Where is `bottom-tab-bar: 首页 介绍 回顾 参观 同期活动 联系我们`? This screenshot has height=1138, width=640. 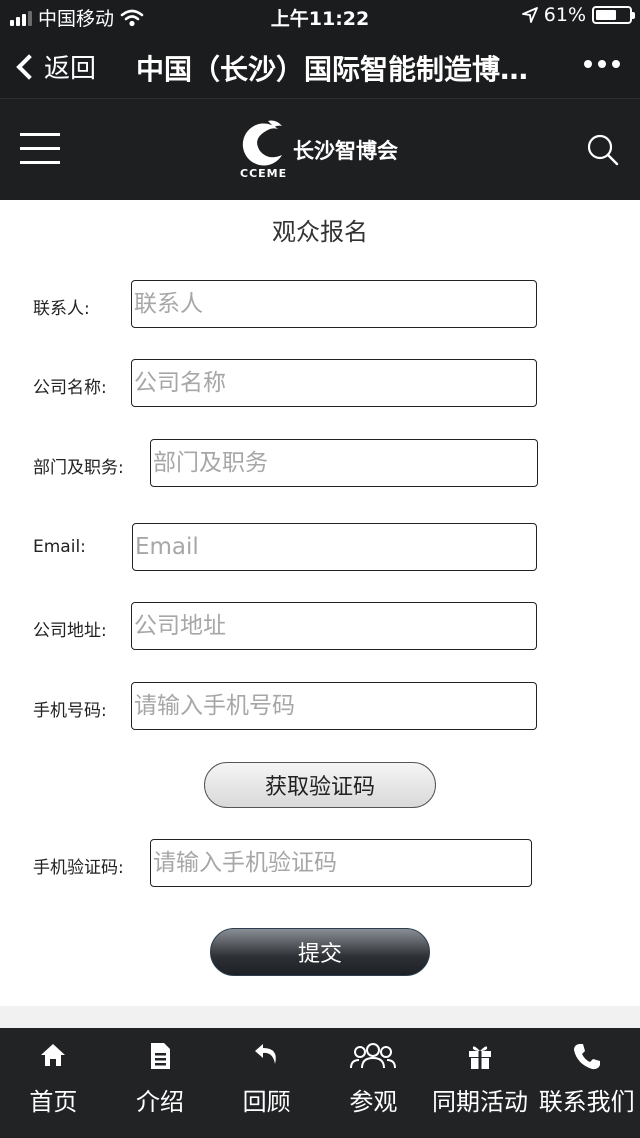
bottom-tab-bar: 首页 介绍 回顾 参观 同期活动 联系我们 is located at coordinates (320, 1083).